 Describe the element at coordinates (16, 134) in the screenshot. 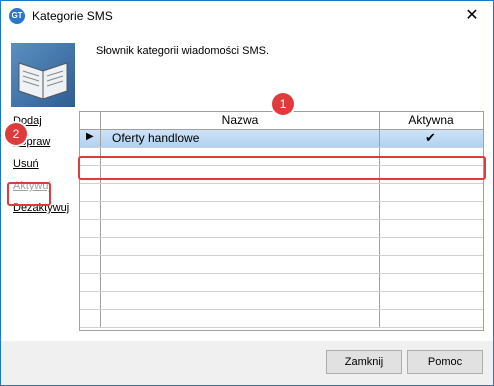

I see `callout-marker-2: 2` at that location.